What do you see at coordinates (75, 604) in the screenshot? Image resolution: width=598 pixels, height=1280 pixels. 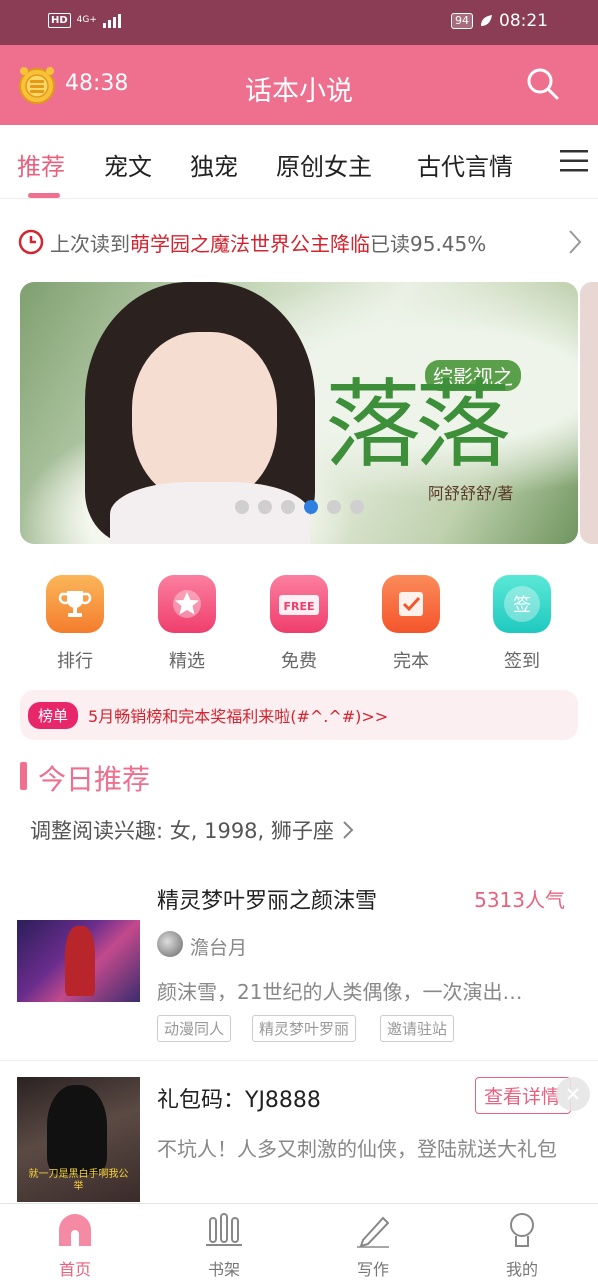 I see `trophy-icon` at bounding box center [75, 604].